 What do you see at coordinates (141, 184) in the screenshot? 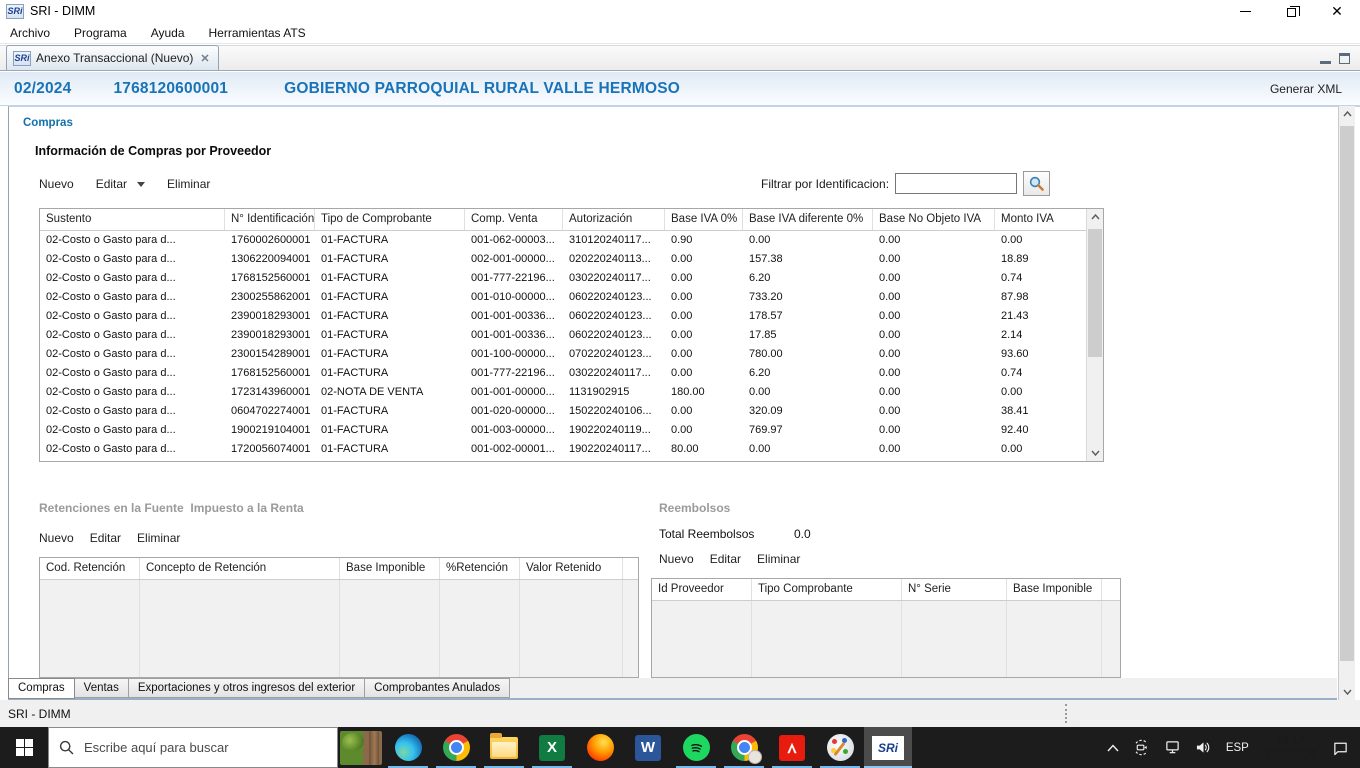
I see `editar-dropdown-caret-icon` at bounding box center [141, 184].